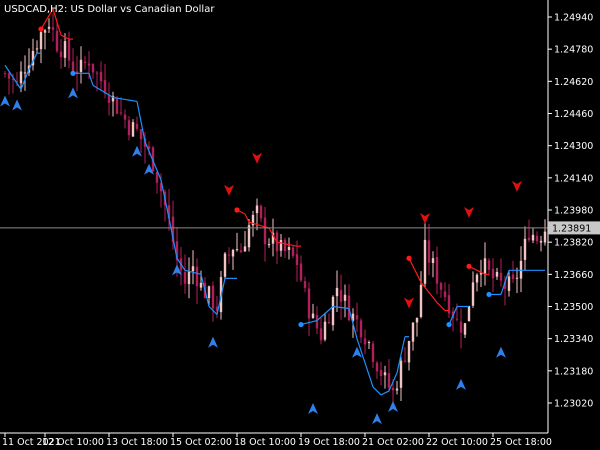 The width and height of the screenshot is (600, 450). Describe the element at coordinates (573, 82) in the screenshot. I see `y-tick-label: 1.24620` at that location.